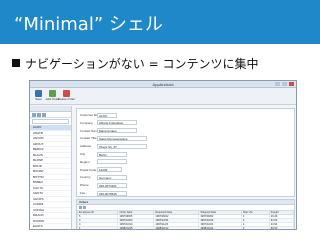  I want to click on table-cell: 1, so click(97, 227).